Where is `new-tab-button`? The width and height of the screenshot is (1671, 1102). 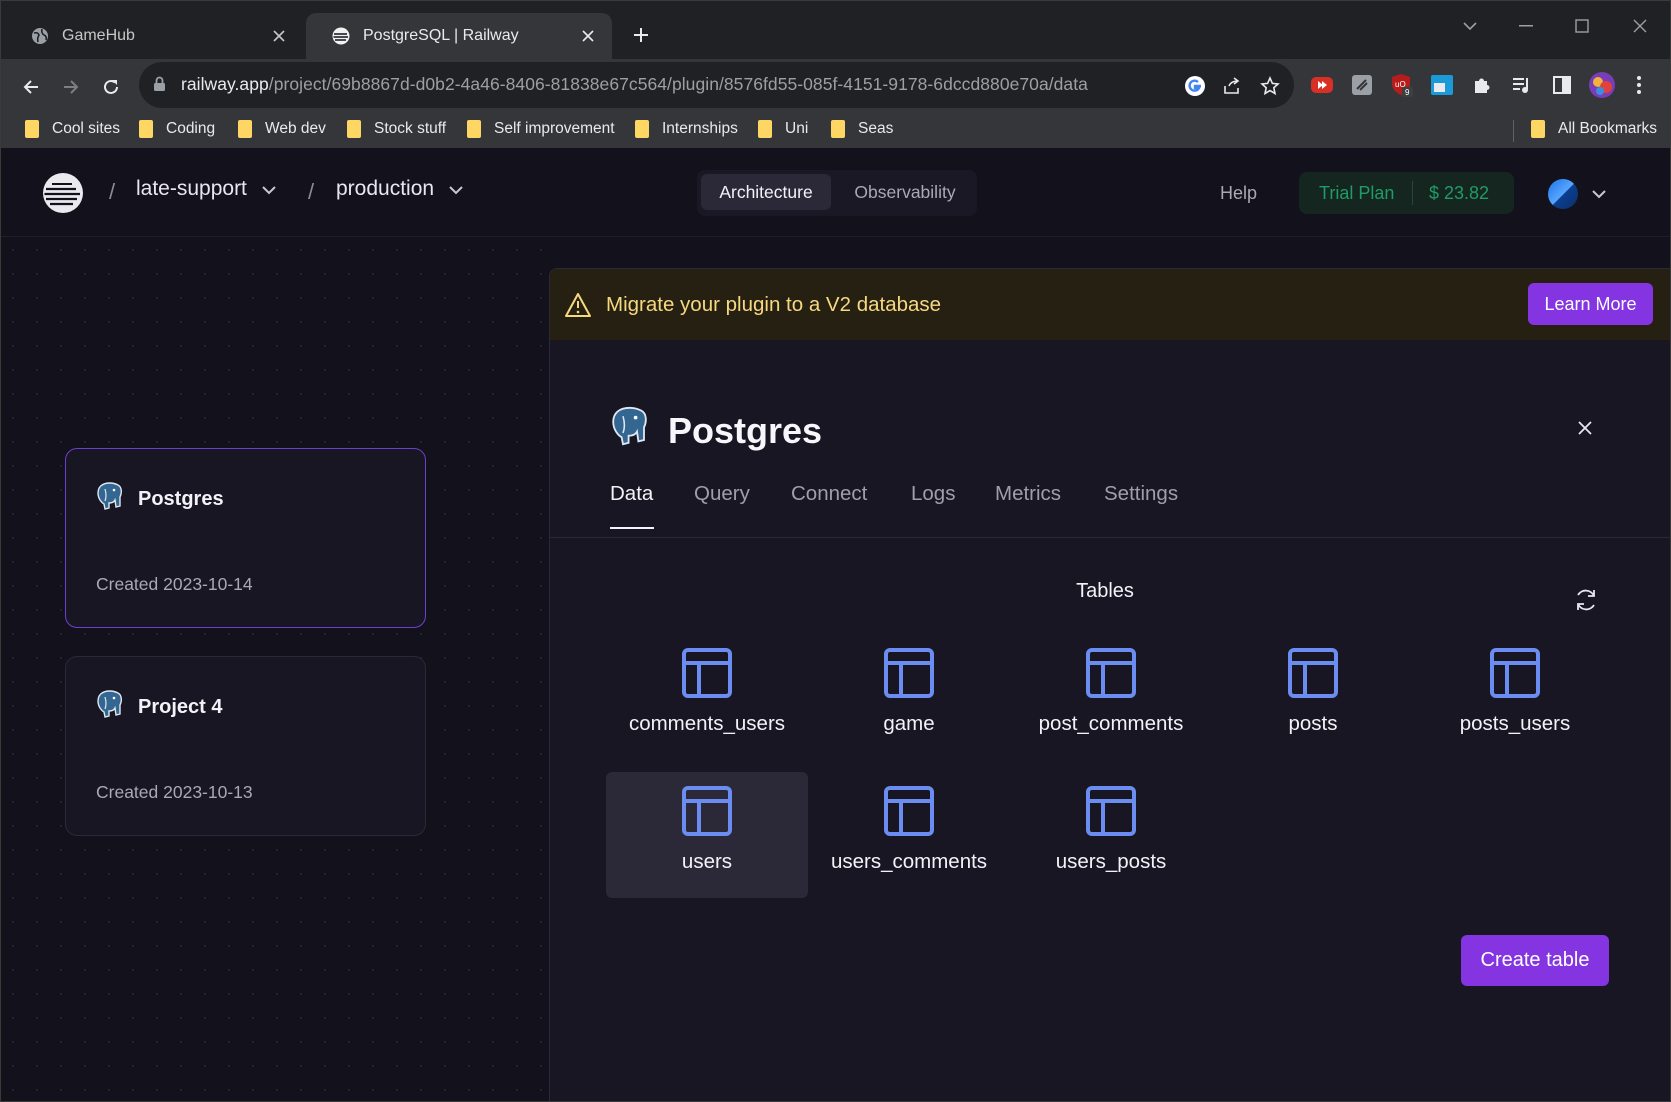
new-tab-button is located at coordinates (641, 35).